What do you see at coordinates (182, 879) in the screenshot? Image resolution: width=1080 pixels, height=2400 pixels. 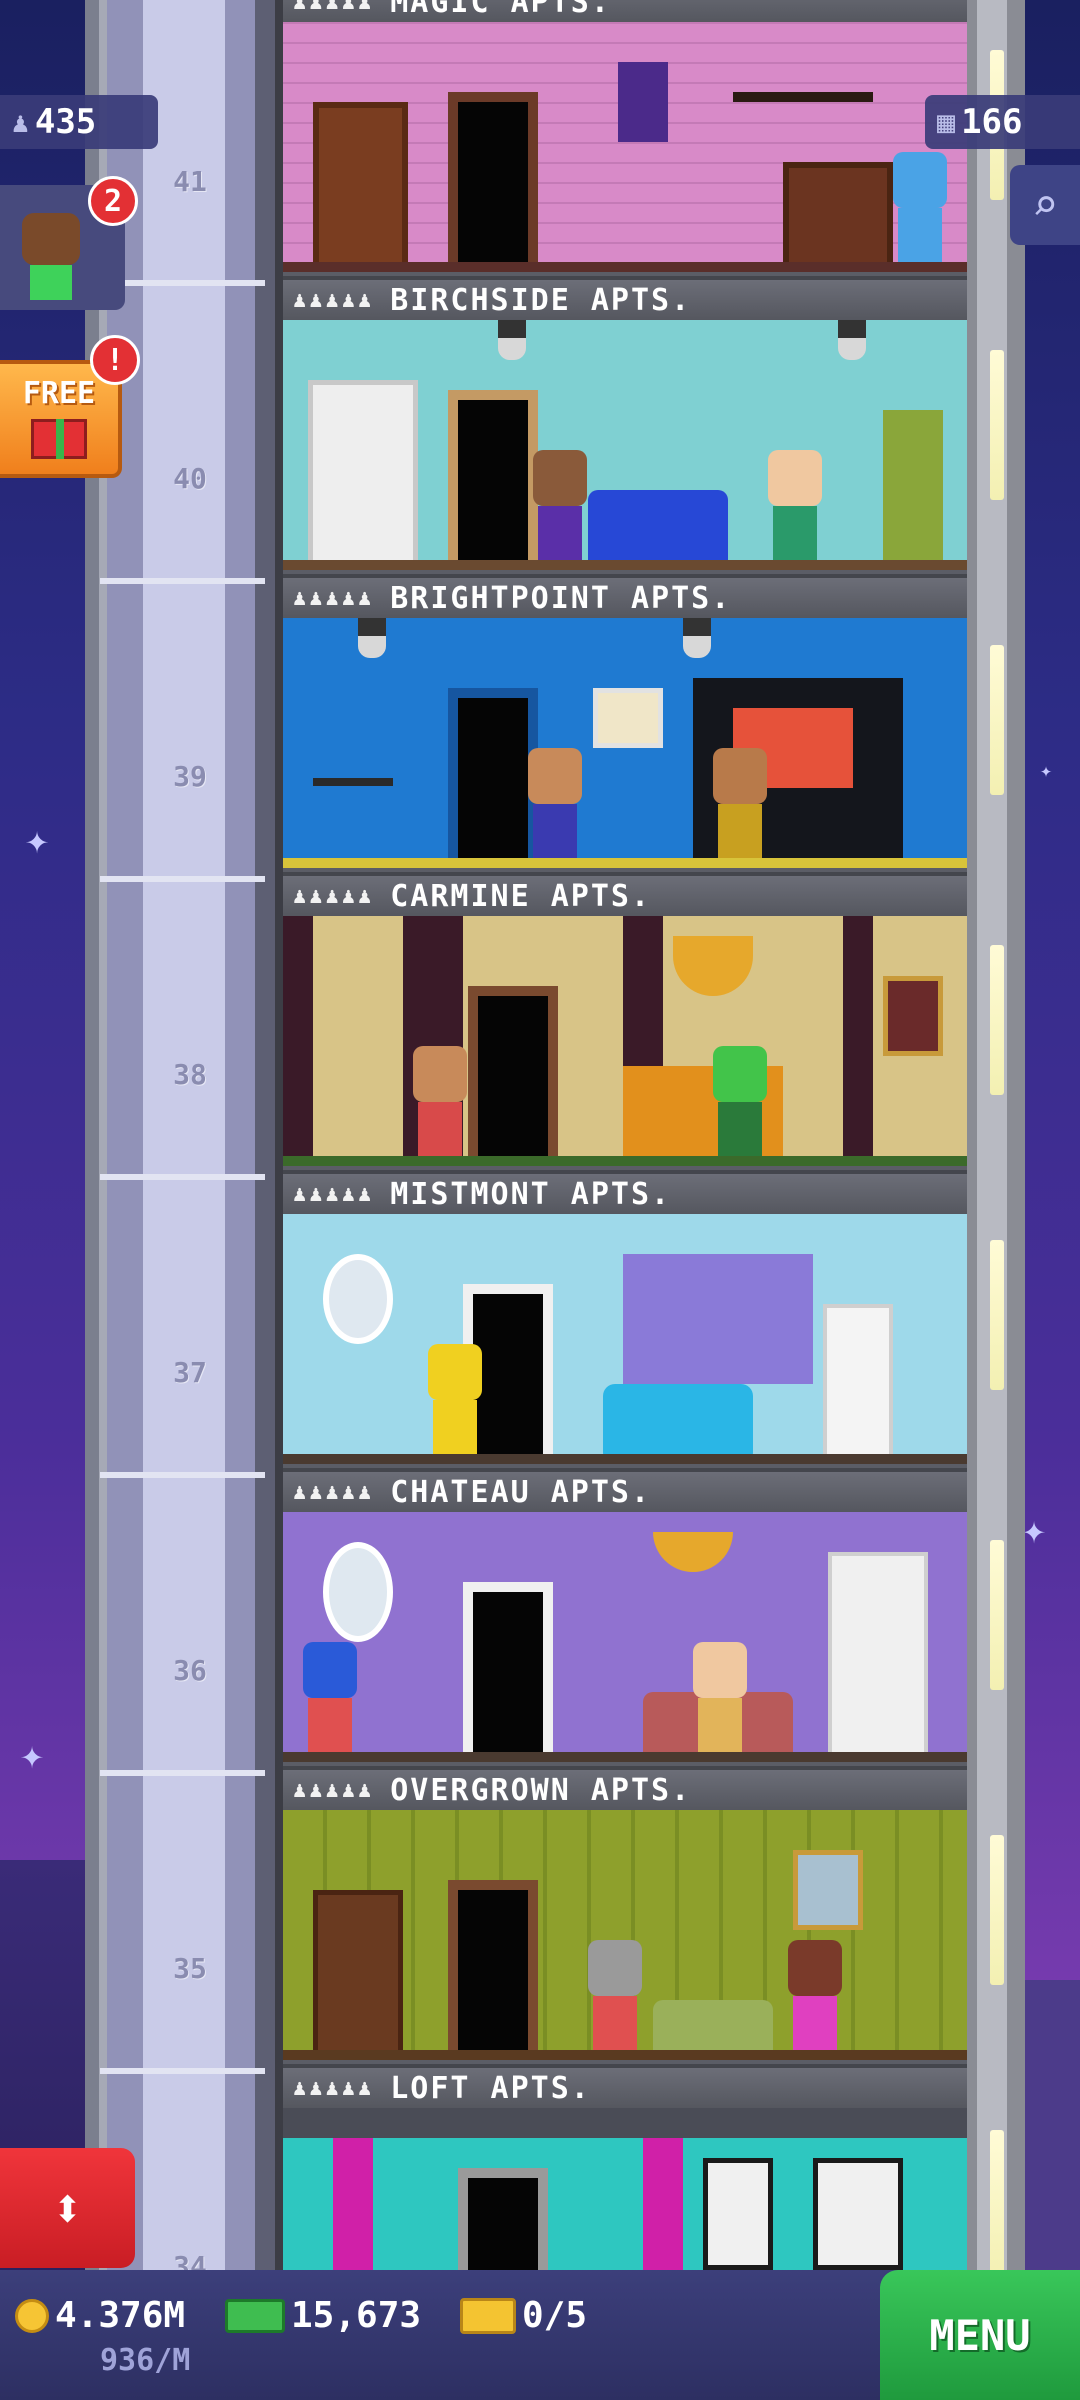 I see `shaft-divider` at bounding box center [182, 879].